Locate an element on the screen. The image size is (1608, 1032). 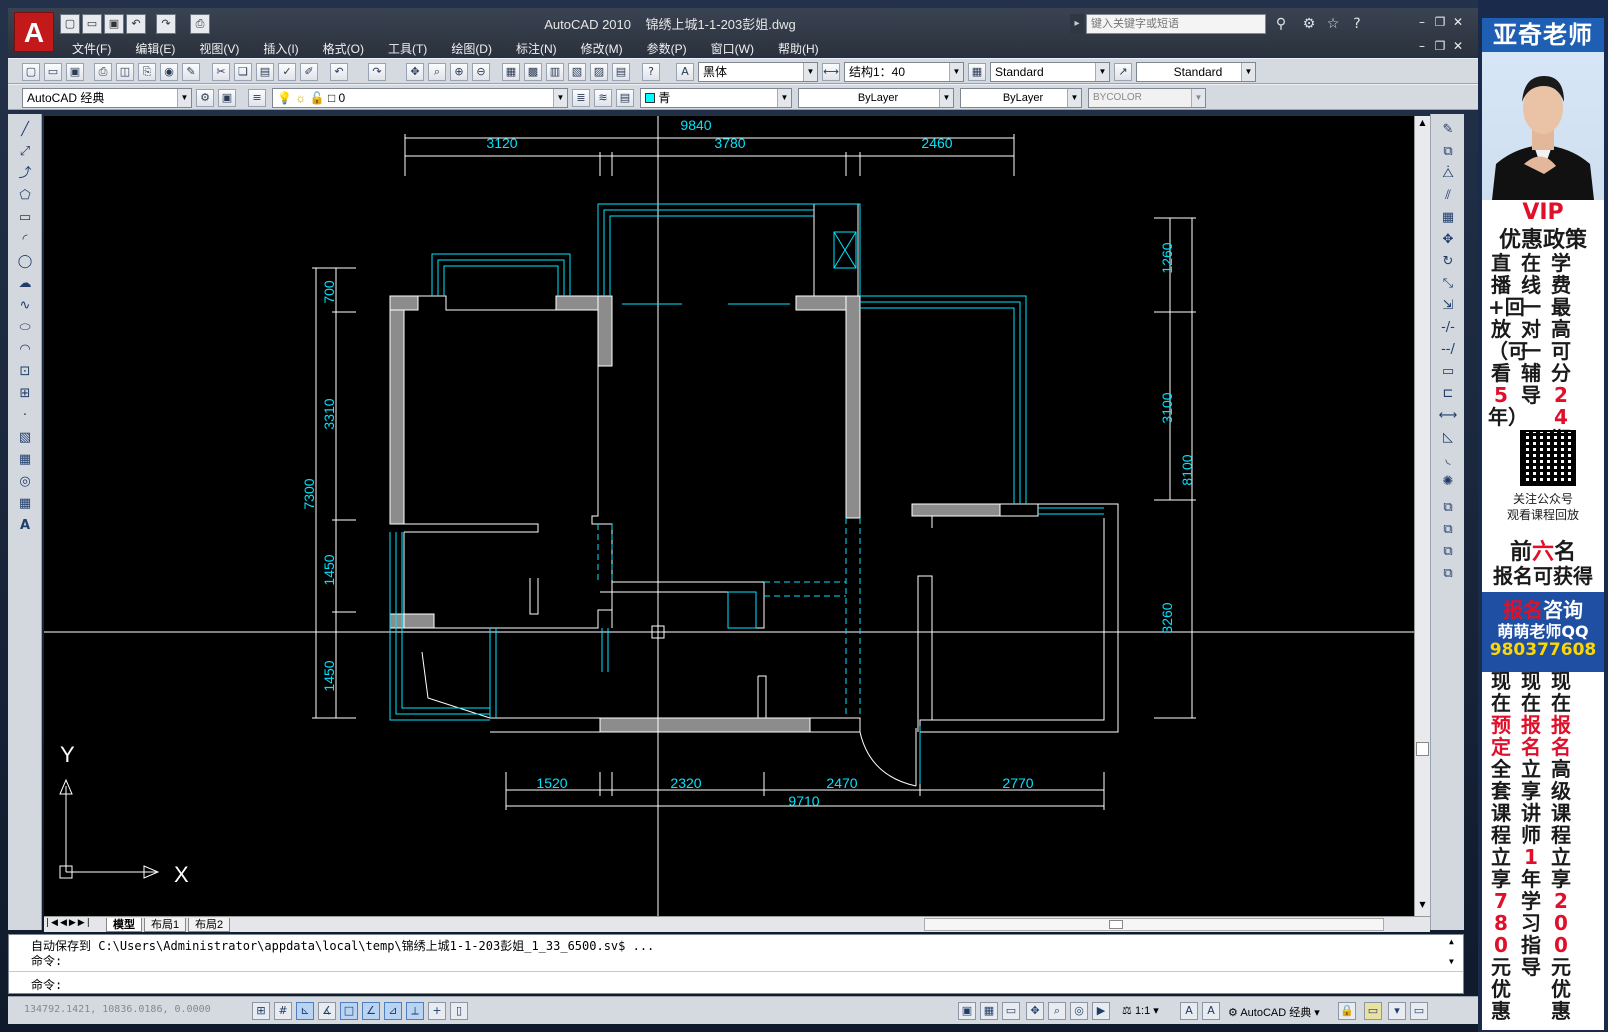
tab-layout1: 布局1 is located at coordinates (165, 925).